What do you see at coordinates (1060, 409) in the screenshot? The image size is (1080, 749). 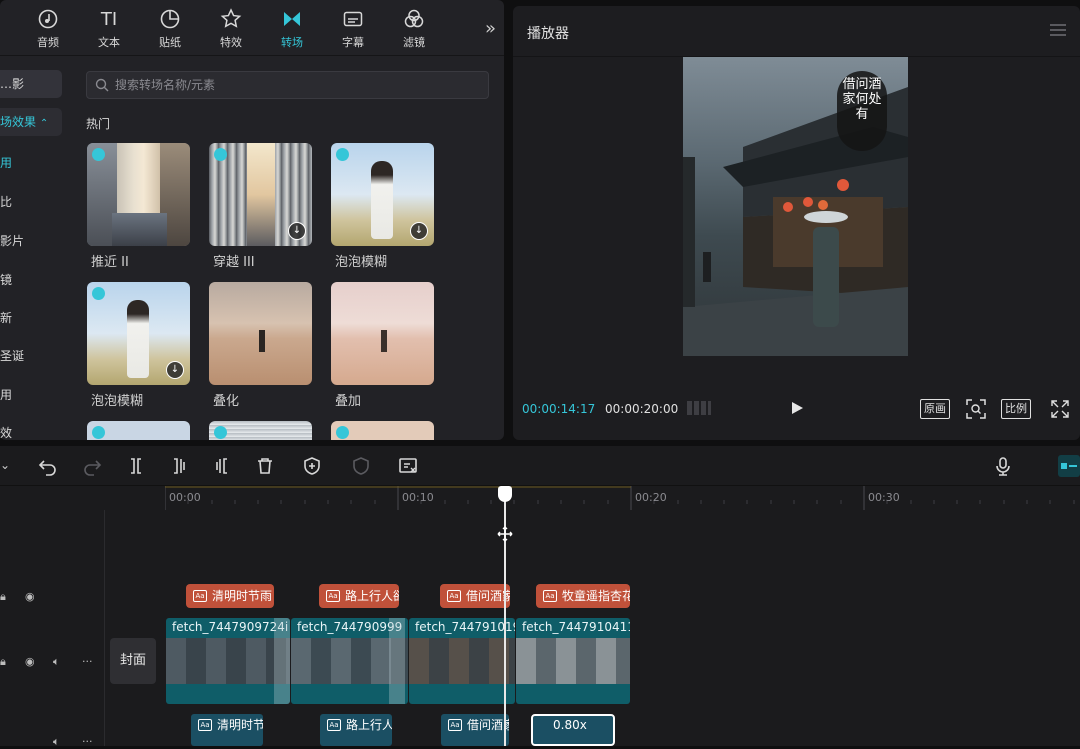 I see `fullscreen-icon` at bounding box center [1060, 409].